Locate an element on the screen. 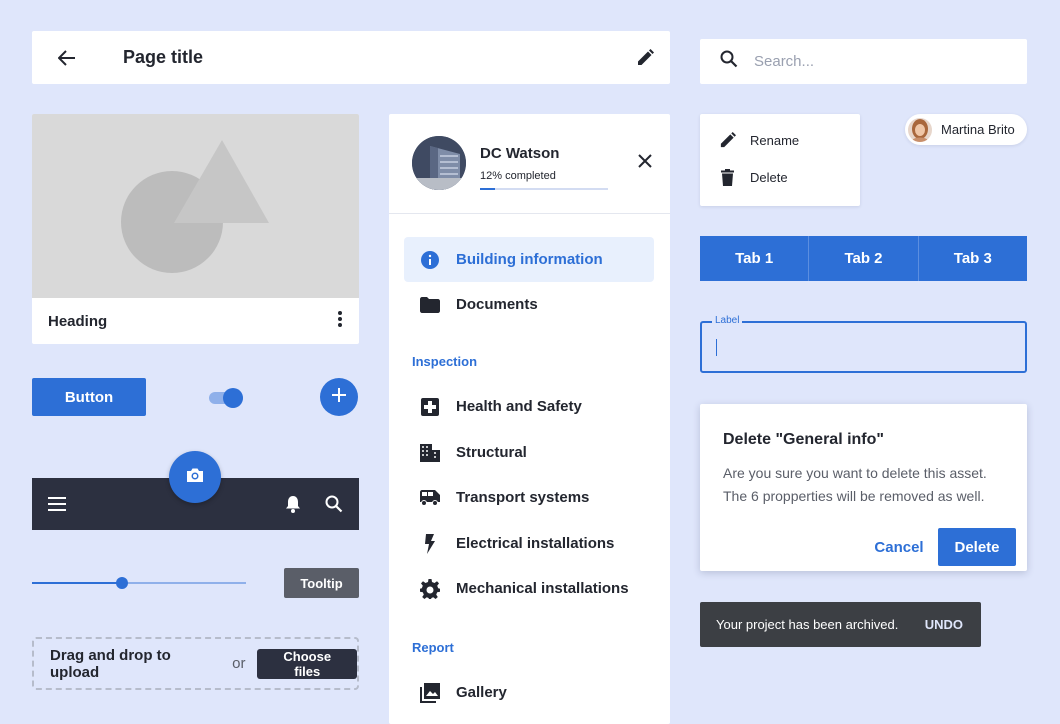  tab-bar: Tab 1 Tab 2 Tab 3 is located at coordinates (863, 258).